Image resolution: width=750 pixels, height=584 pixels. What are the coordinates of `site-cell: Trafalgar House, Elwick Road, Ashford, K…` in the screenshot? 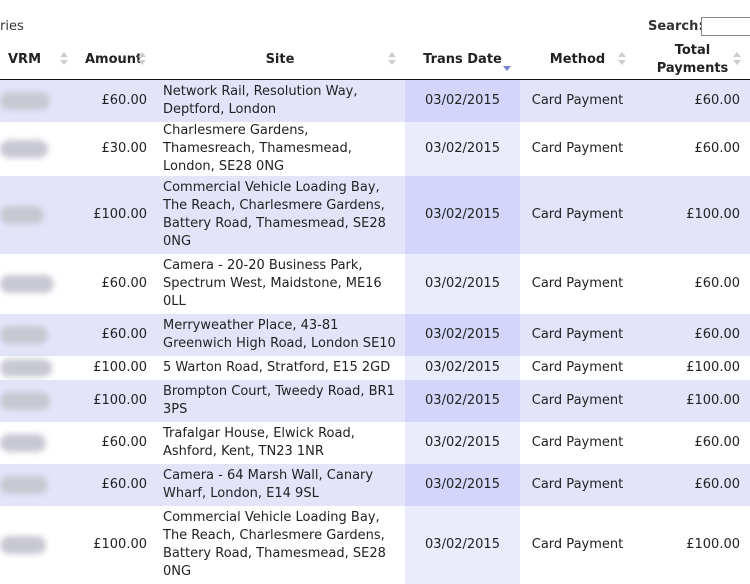 It's located at (280, 442).